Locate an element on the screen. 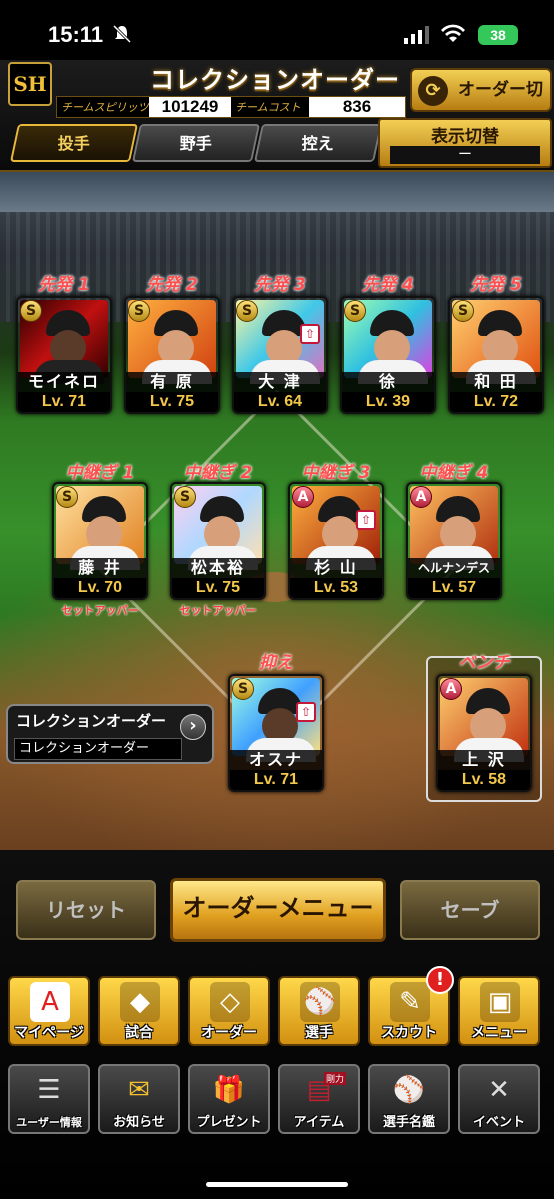 This screenshot has height=1199, width=554. nav-notices: ✉ お知らせ is located at coordinates (139, 1099).